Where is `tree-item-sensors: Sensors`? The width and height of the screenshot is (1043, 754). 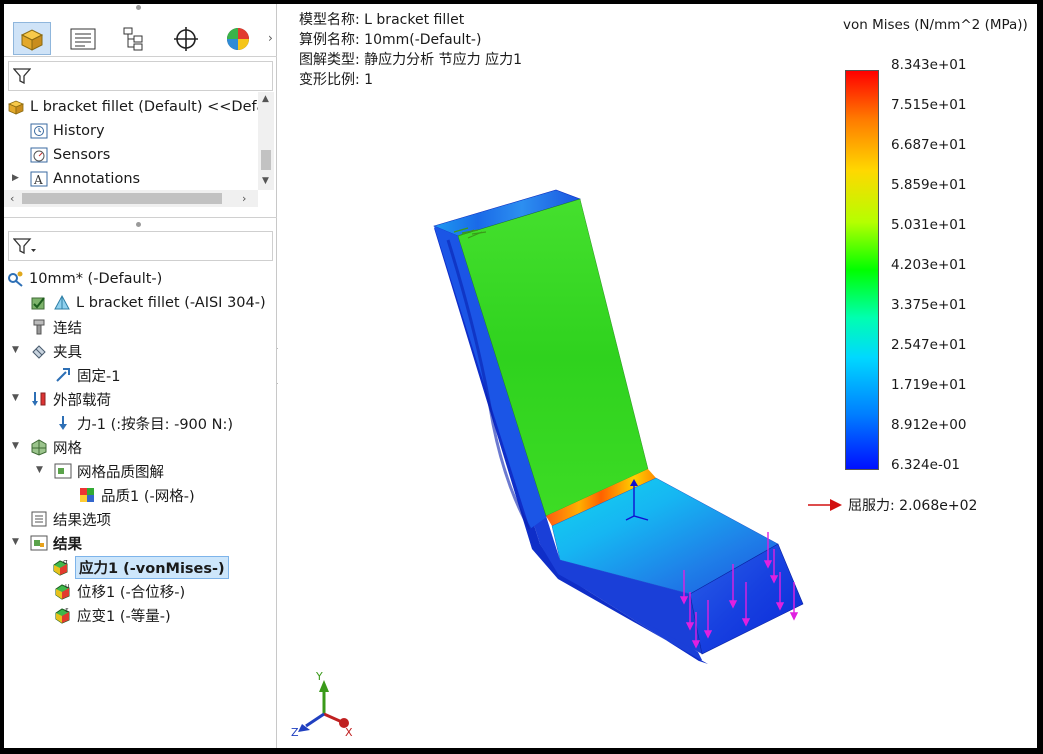
tree-item-sensors: Sensors is located at coordinates (70, 155).